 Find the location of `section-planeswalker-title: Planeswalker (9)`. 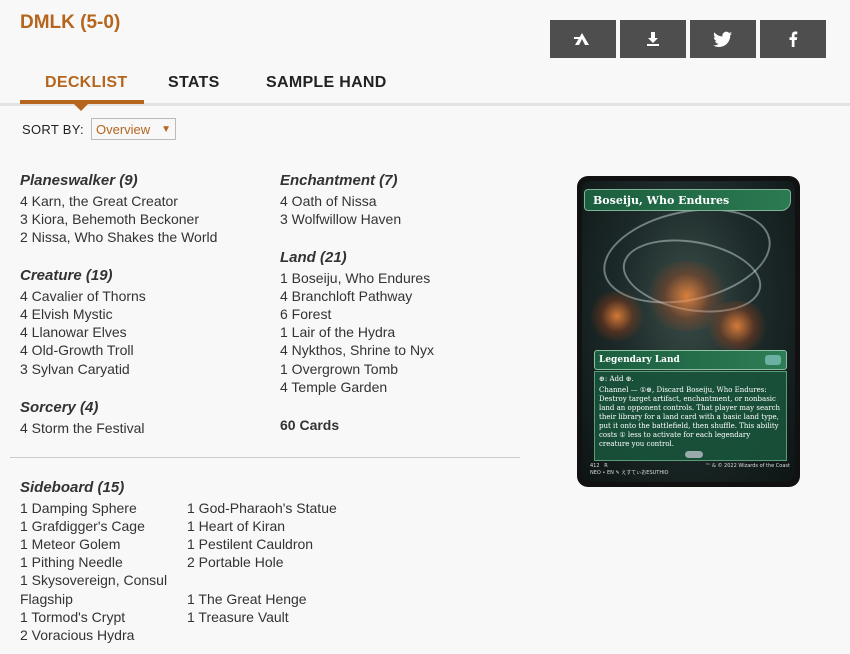

section-planeswalker-title: Planeswalker (9) is located at coordinates (79, 180).